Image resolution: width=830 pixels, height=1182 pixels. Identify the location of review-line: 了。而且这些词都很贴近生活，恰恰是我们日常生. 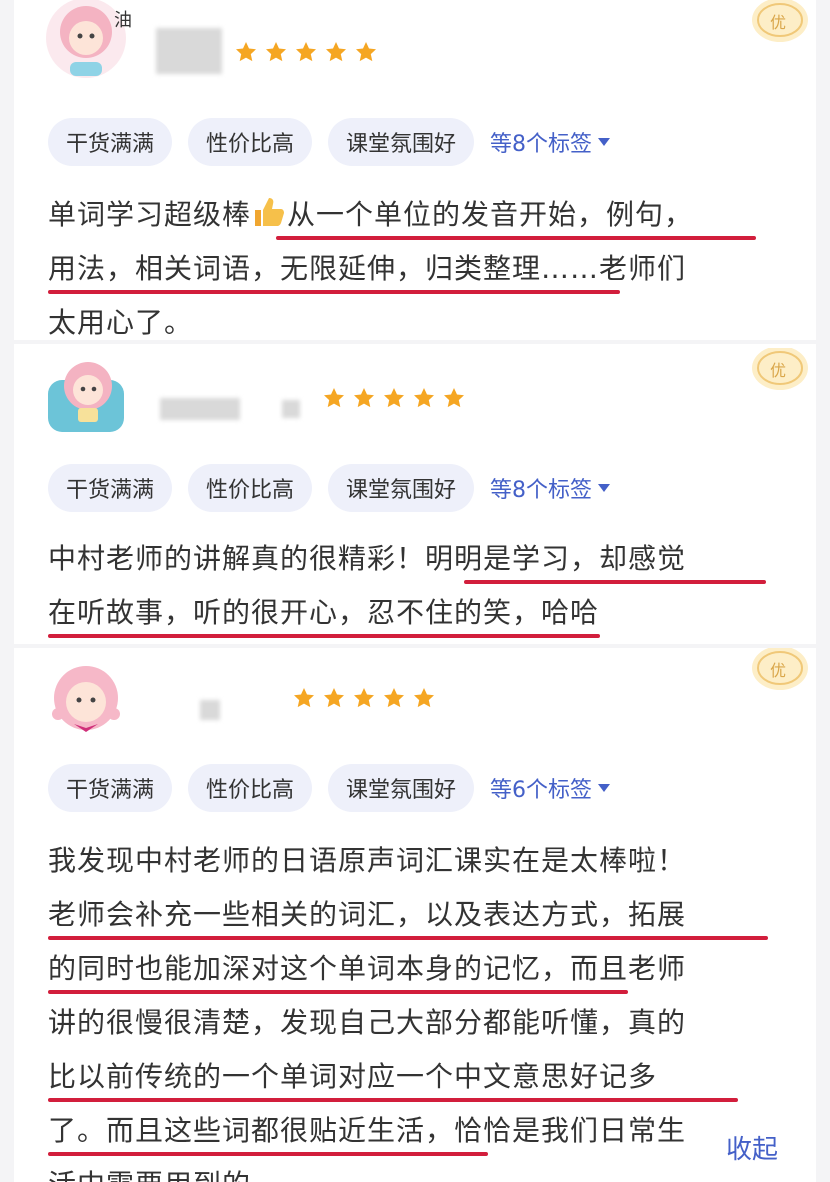
(367, 1131).